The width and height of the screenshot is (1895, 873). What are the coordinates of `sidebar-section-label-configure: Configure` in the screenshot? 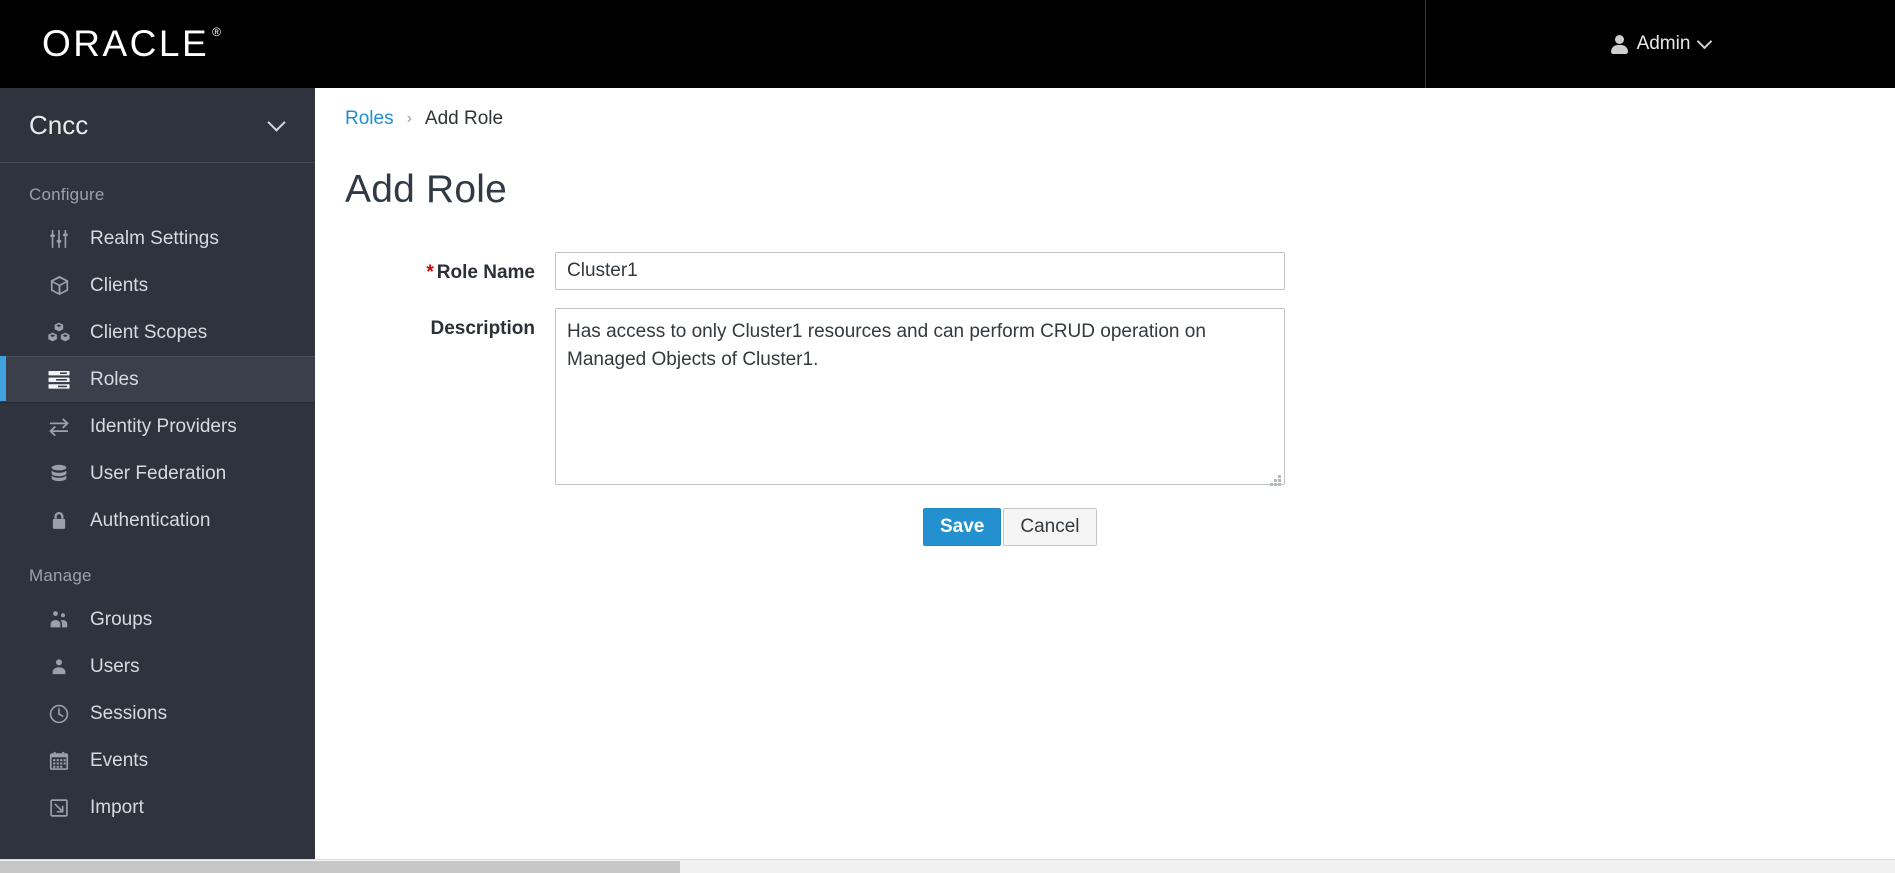 It's located at (67, 194).